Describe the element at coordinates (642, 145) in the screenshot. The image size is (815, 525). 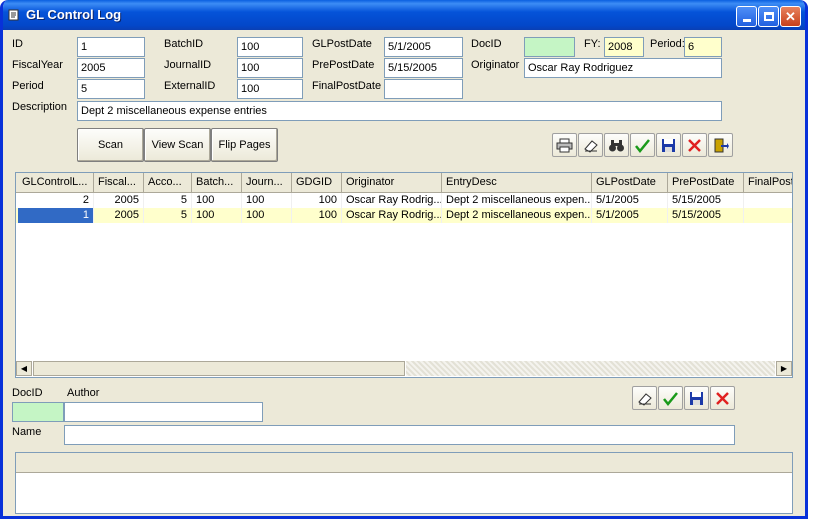
I see `accept-button` at that location.